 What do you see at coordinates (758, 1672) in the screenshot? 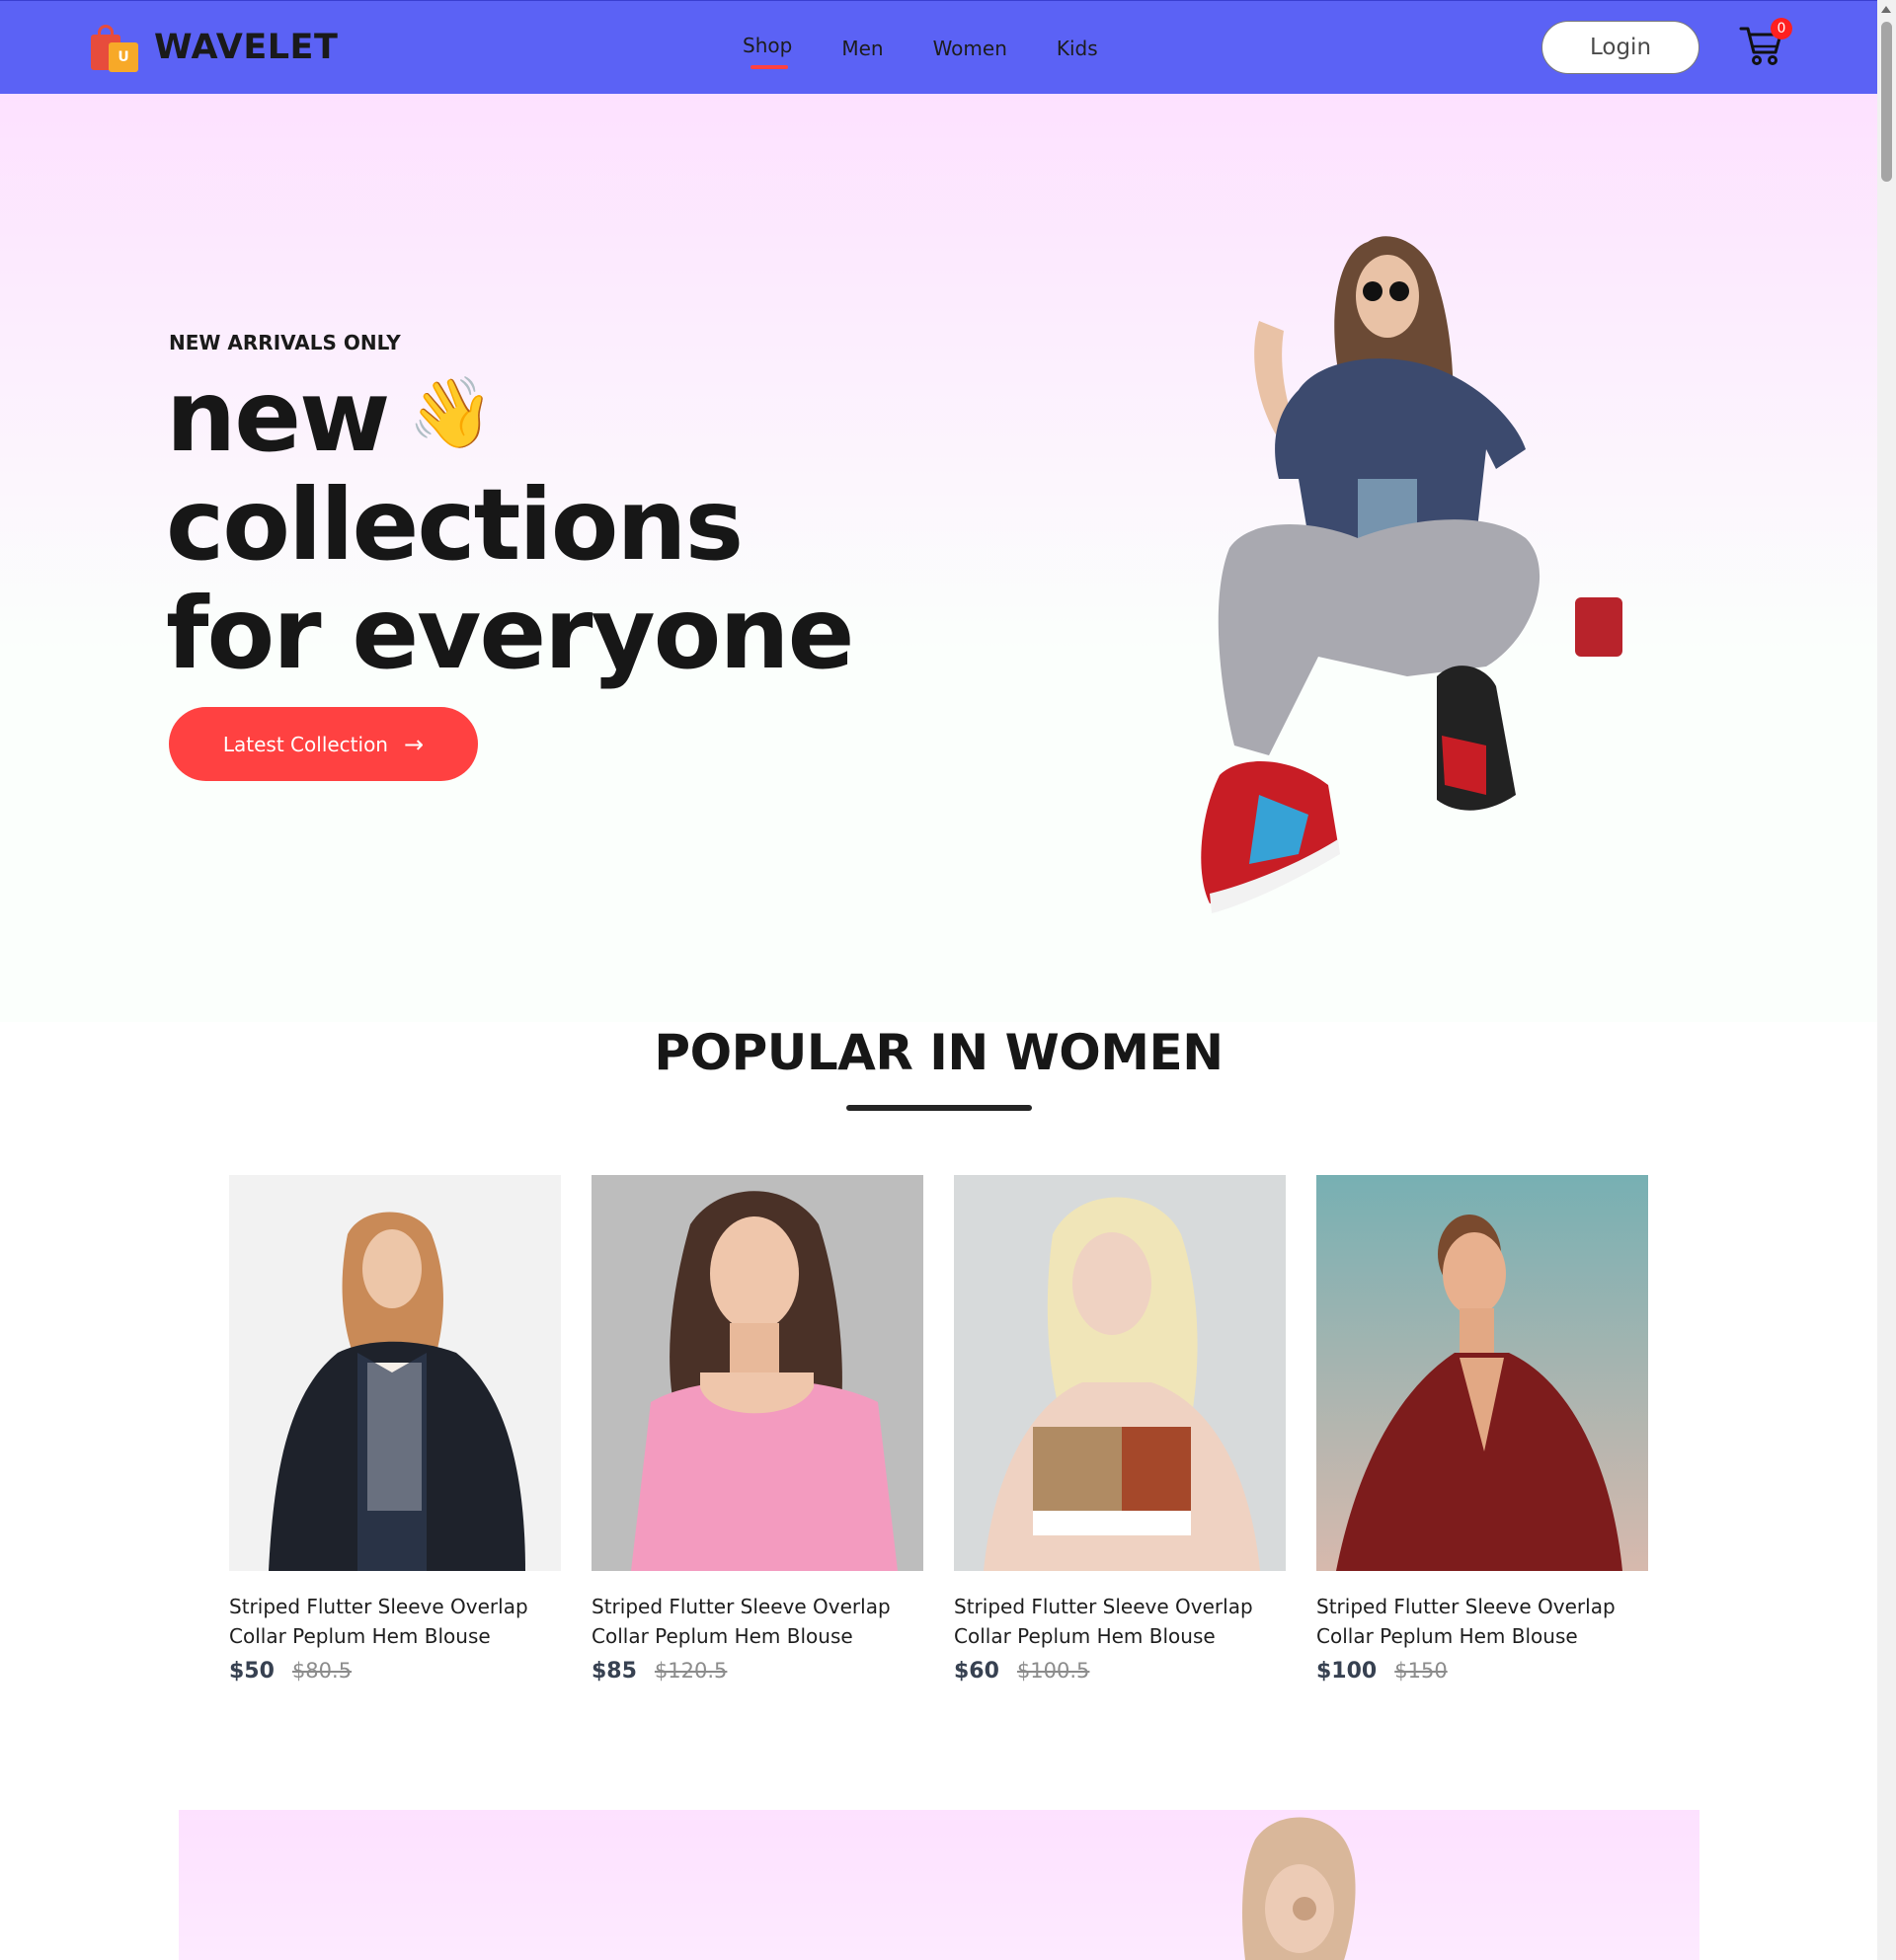
I see `product-prices: $85 $120.5` at bounding box center [758, 1672].